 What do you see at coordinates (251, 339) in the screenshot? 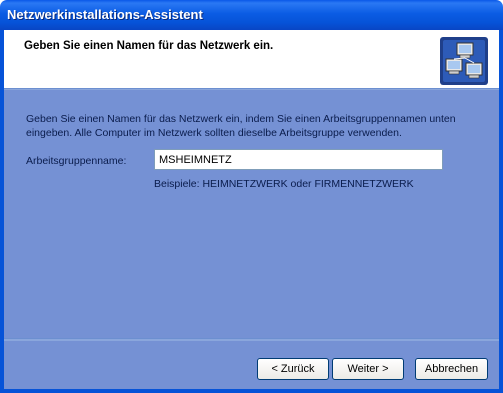
I see `footer-separator` at bounding box center [251, 339].